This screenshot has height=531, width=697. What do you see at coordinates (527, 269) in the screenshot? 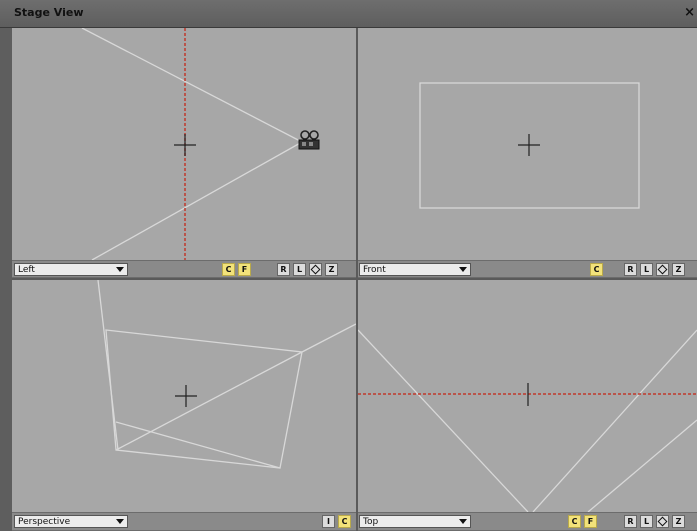
I see `viewport-front-toolbar: Front C R L Z` at bounding box center [527, 269].